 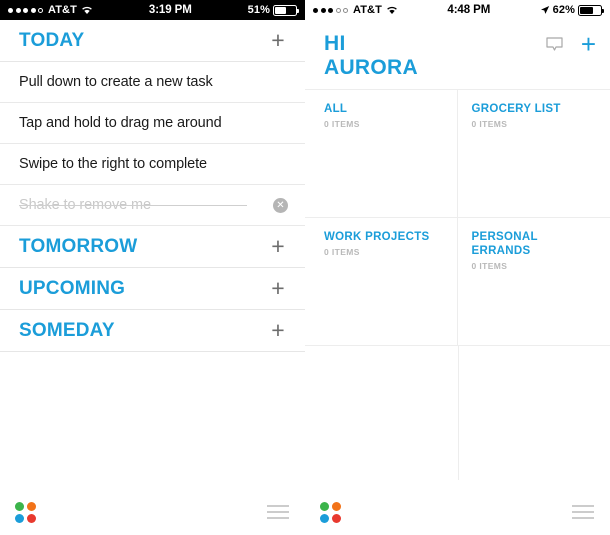 What do you see at coordinates (335, 43) in the screenshot?
I see `greeting-line-1: HI` at bounding box center [335, 43].